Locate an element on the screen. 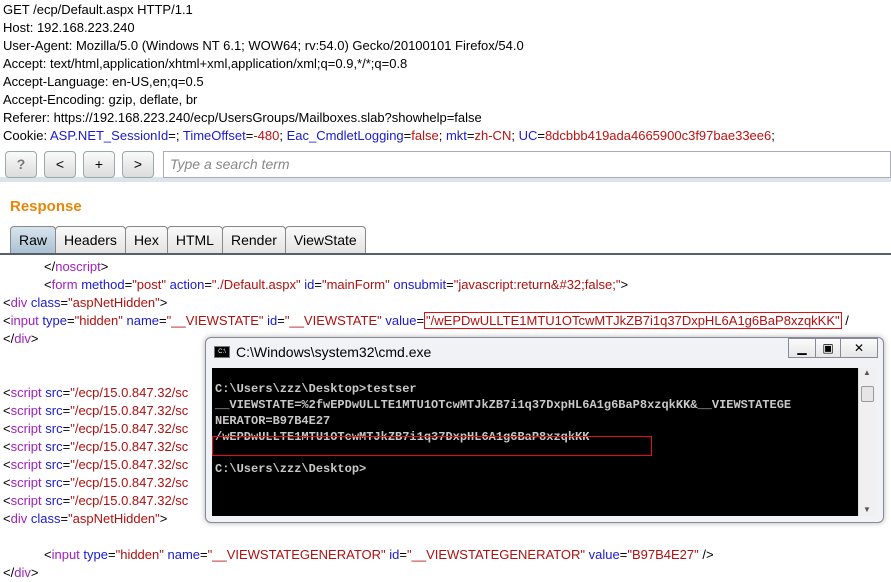  cmd-line: C:\Users\zzz\Desktop>testser is located at coordinates (316, 389).